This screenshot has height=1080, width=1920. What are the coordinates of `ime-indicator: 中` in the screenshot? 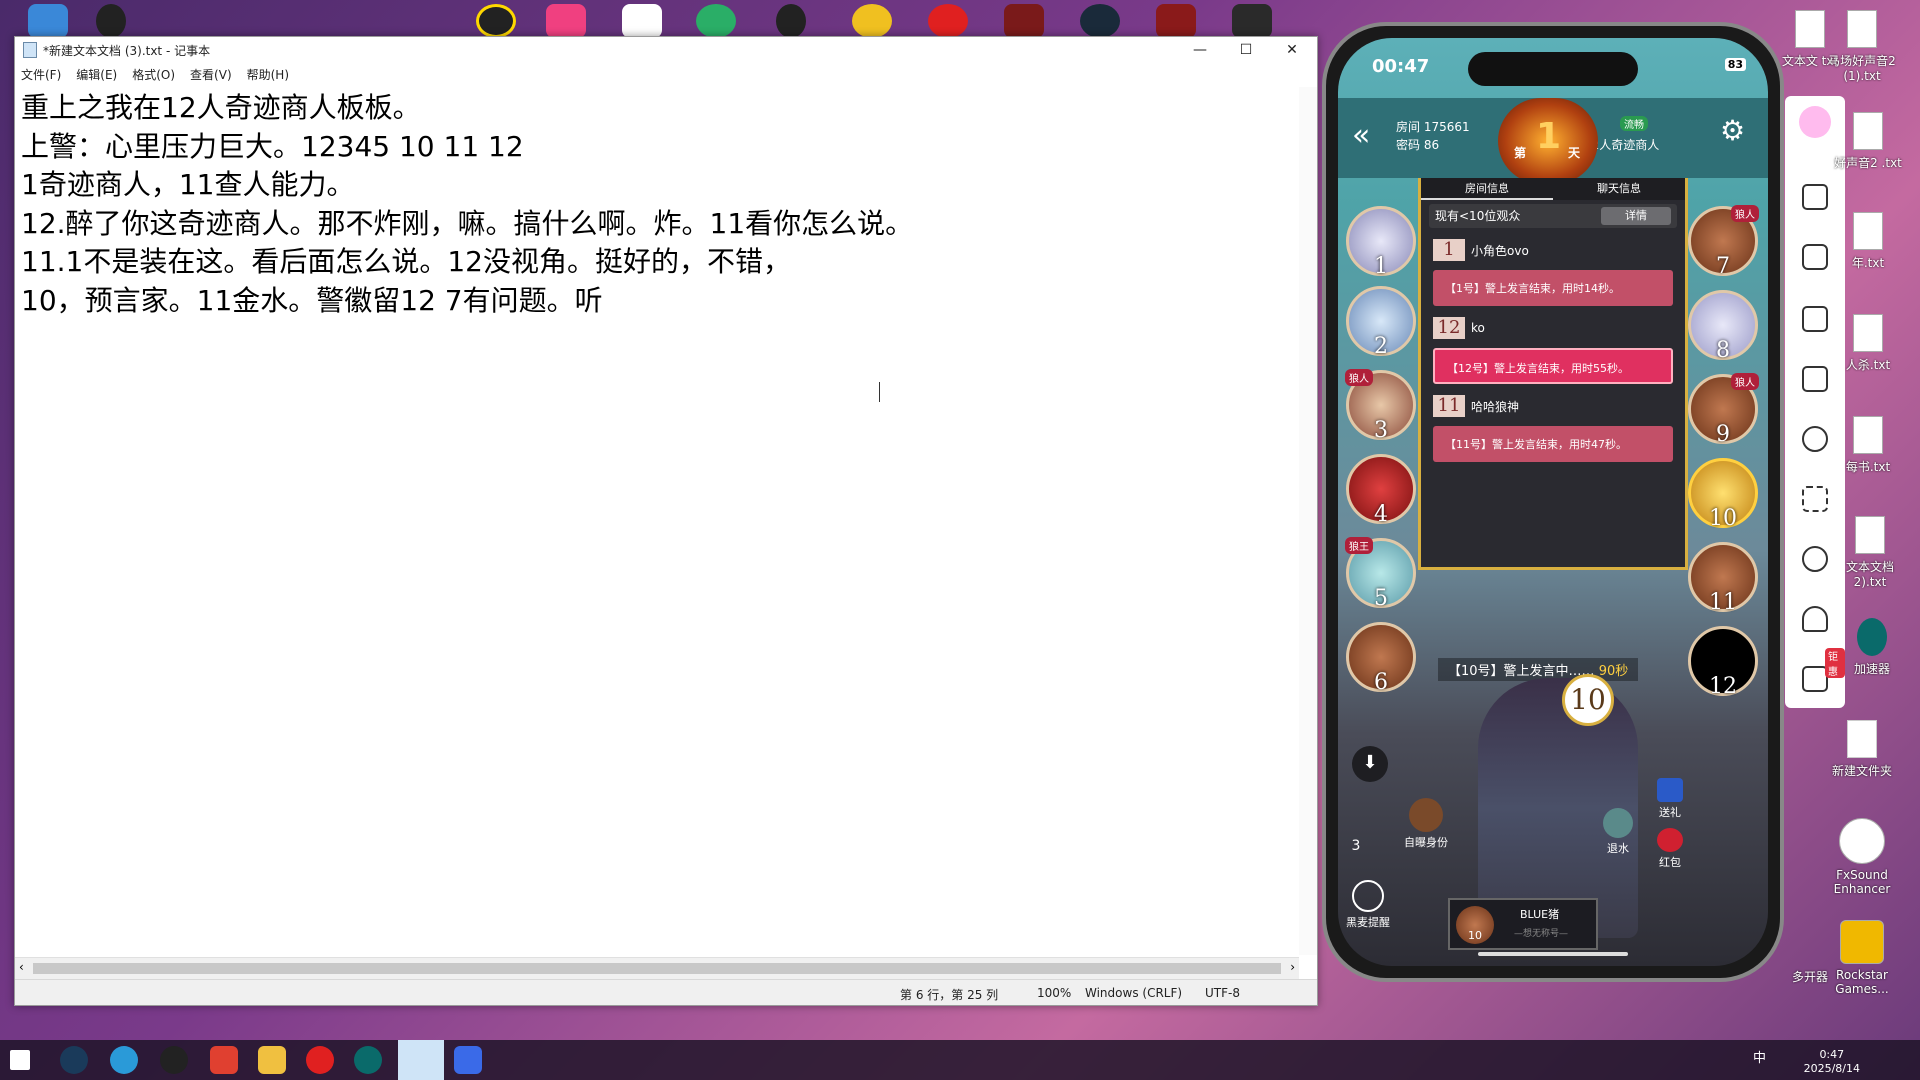 It's located at (1759, 1059).